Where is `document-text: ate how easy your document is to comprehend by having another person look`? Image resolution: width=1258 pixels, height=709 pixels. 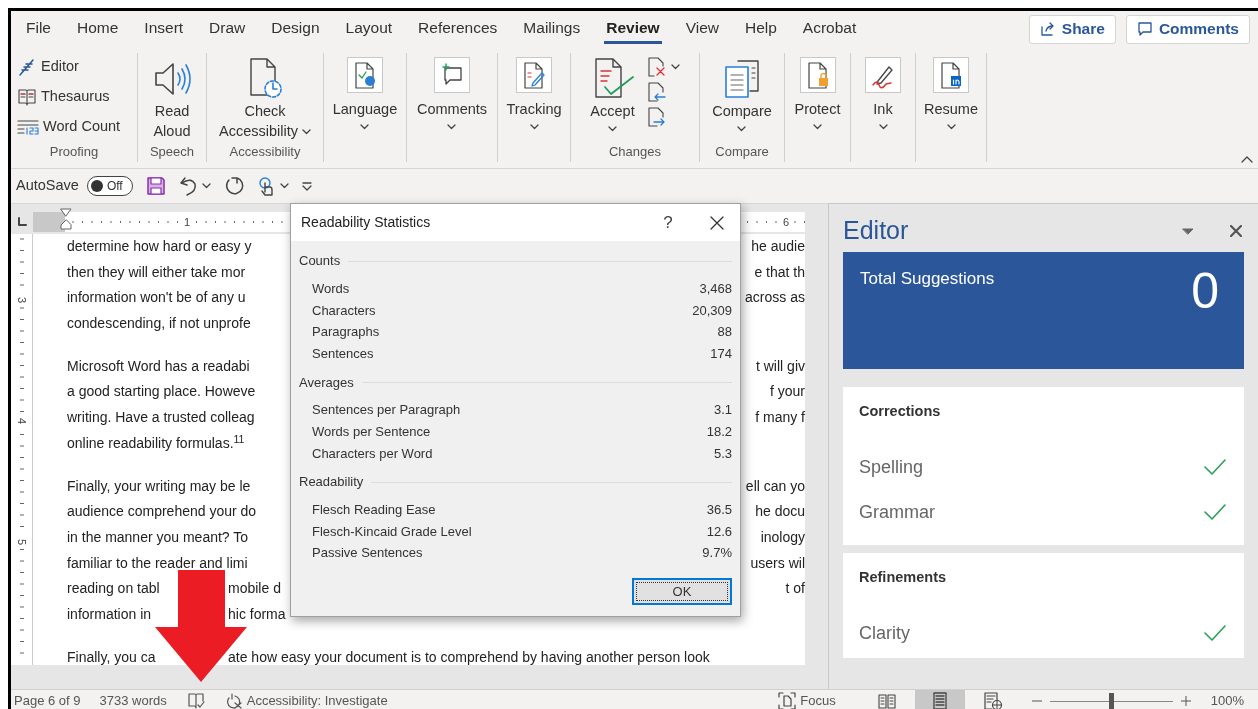 document-text: ate how easy your document is to comprehend by having another person look is located at coordinates (469, 656).